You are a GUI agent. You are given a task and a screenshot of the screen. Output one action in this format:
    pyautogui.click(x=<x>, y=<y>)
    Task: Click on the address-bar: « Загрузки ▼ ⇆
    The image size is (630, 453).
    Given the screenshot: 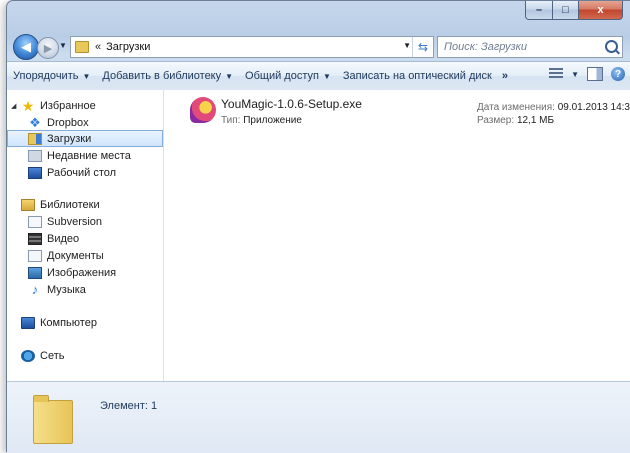 What is the action you would take?
    pyautogui.click(x=252, y=47)
    